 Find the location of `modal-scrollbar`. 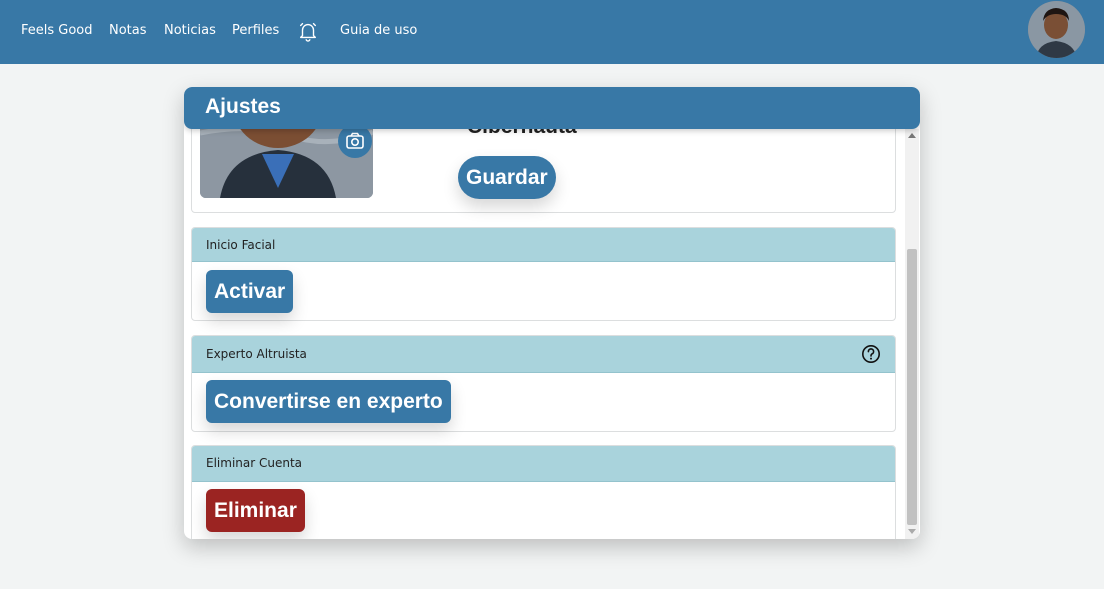

modal-scrollbar is located at coordinates (912, 334).